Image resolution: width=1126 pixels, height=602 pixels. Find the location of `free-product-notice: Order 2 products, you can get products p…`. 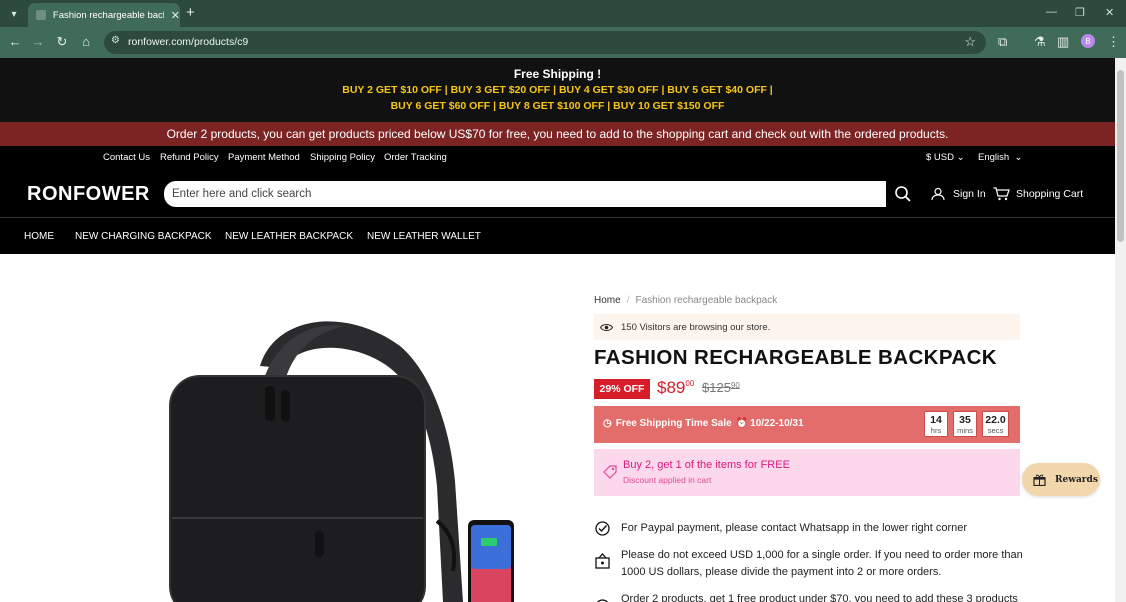

free-product-notice: Order 2 products, you can get products p… is located at coordinates (557, 134).